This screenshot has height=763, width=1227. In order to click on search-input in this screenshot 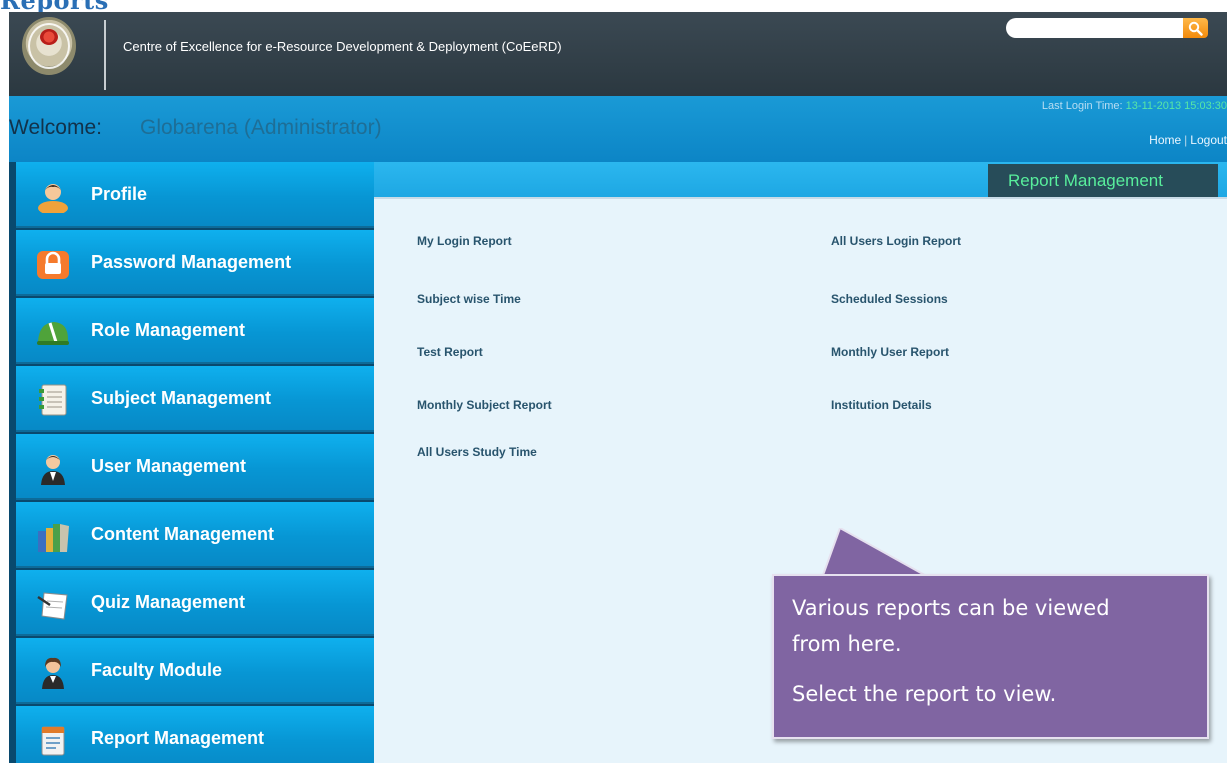, I will do `click(1094, 28)`.